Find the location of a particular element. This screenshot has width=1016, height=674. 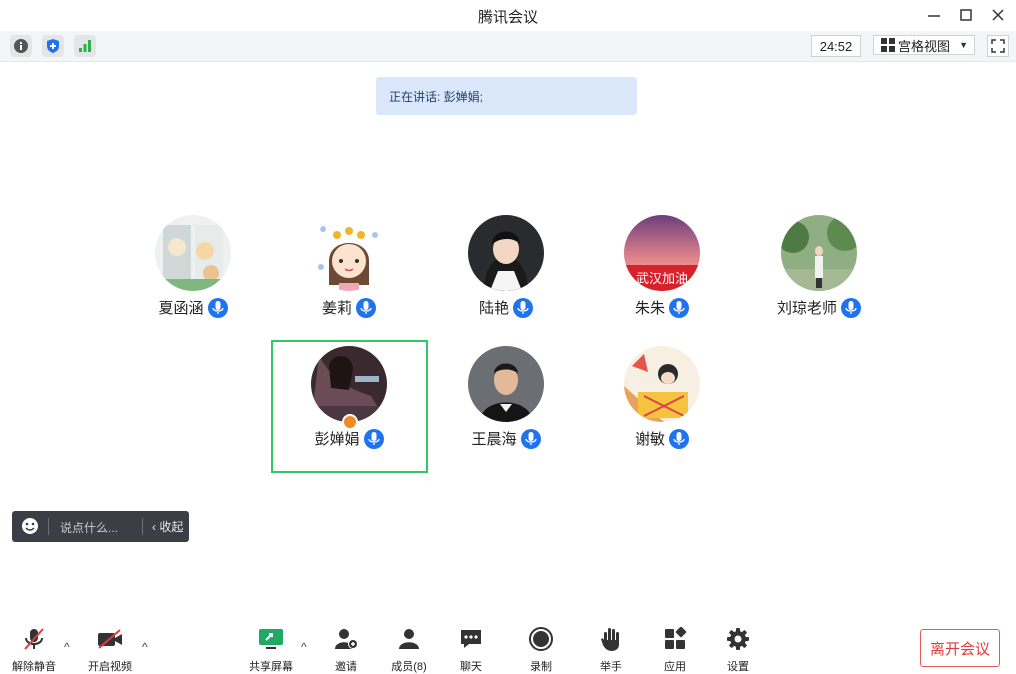

participant-tile: 武汉加油 朱朱 is located at coordinates (662, 277).